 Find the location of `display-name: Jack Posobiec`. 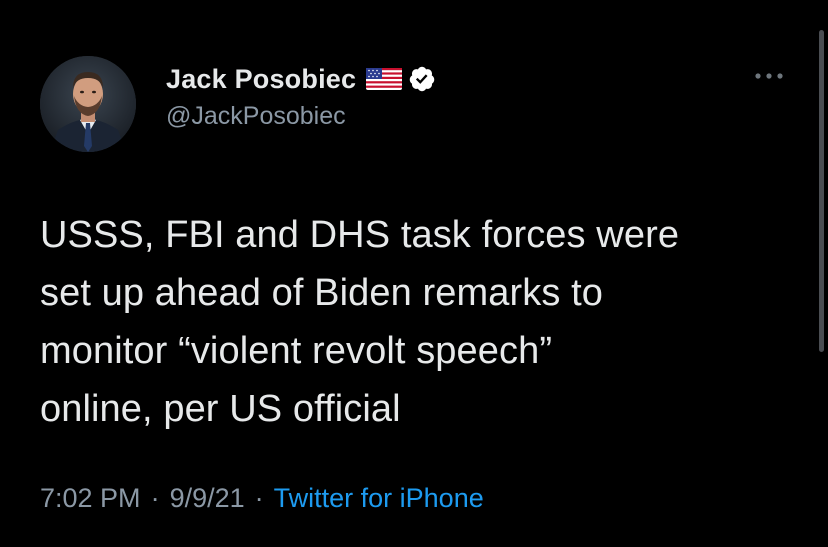

display-name: Jack Posobiec is located at coordinates (261, 79).